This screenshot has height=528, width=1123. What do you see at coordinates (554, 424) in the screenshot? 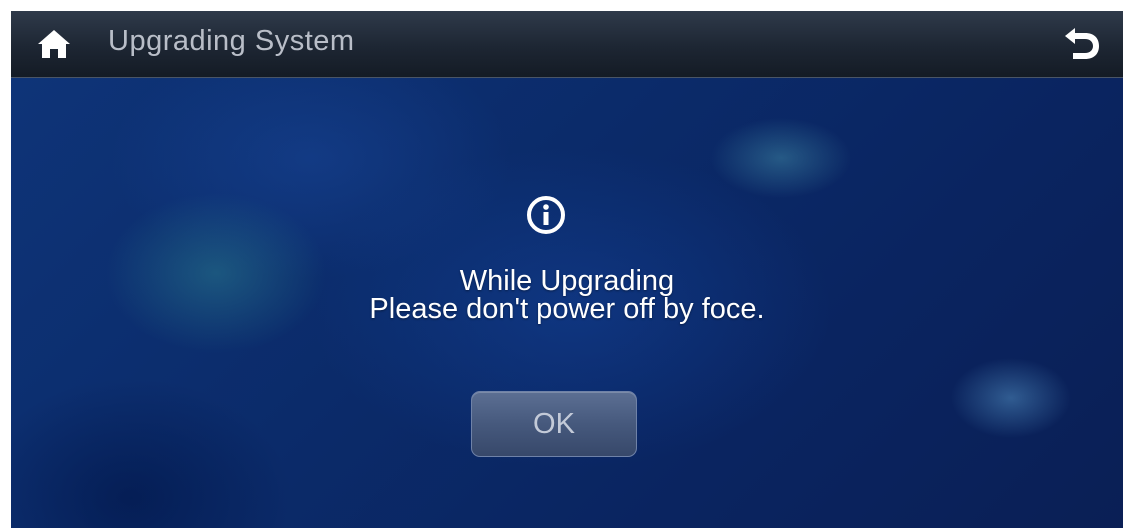
I see `ok-button: OK` at bounding box center [554, 424].